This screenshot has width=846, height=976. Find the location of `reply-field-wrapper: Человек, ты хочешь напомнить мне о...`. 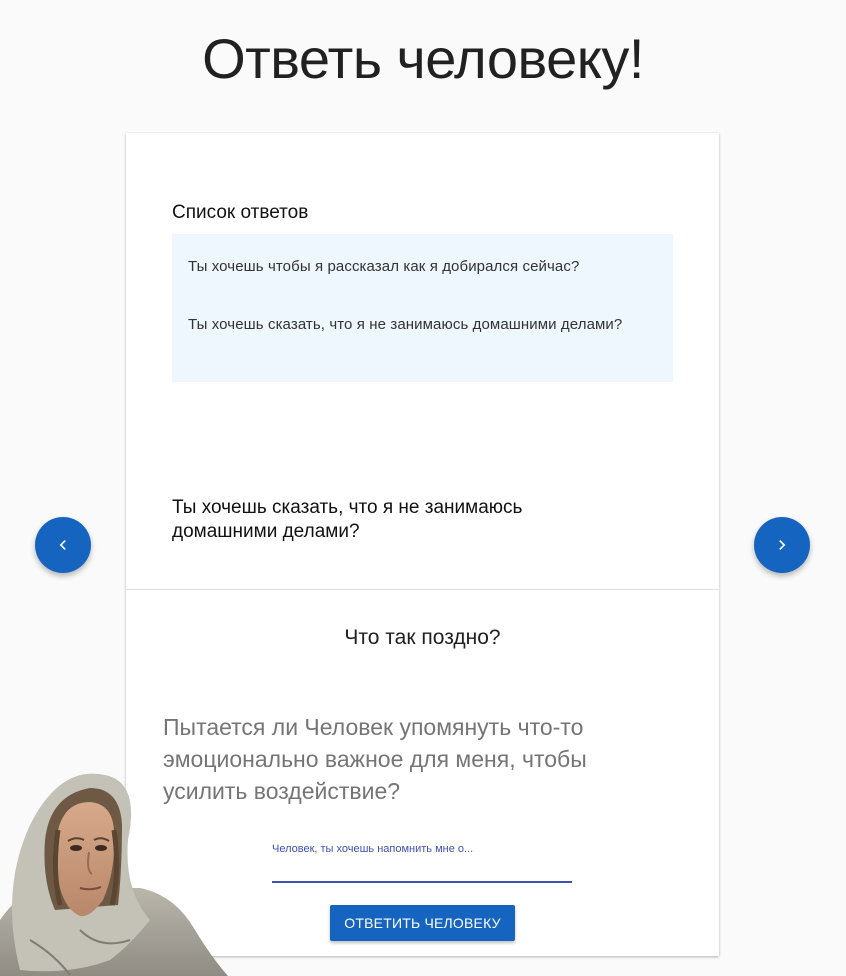

reply-field-wrapper: Человек, ты хочешь напомнить мне о... is located at coordinates (422, 863).